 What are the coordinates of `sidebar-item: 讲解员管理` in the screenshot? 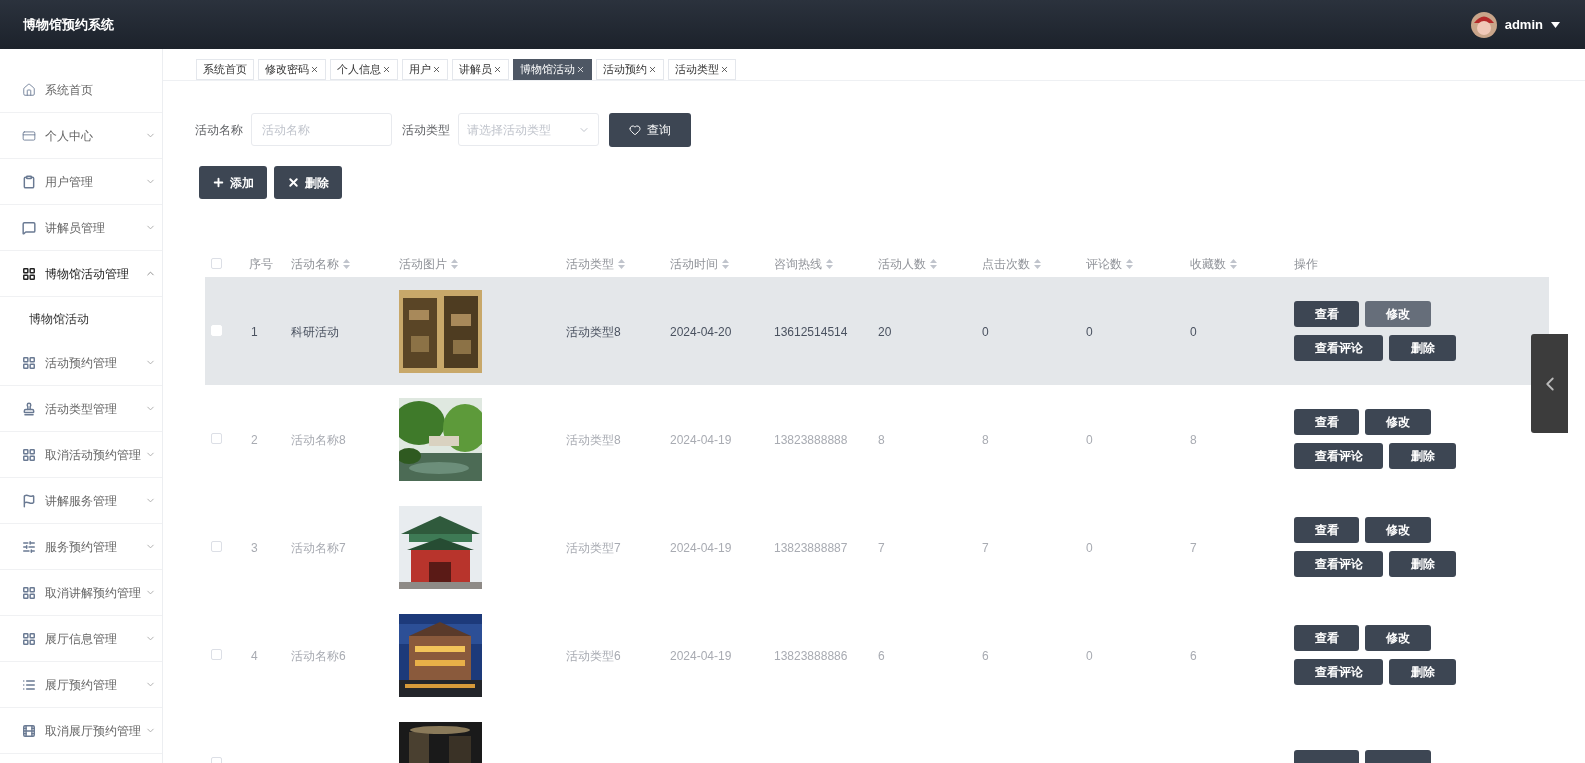 It's located at (81, 228).